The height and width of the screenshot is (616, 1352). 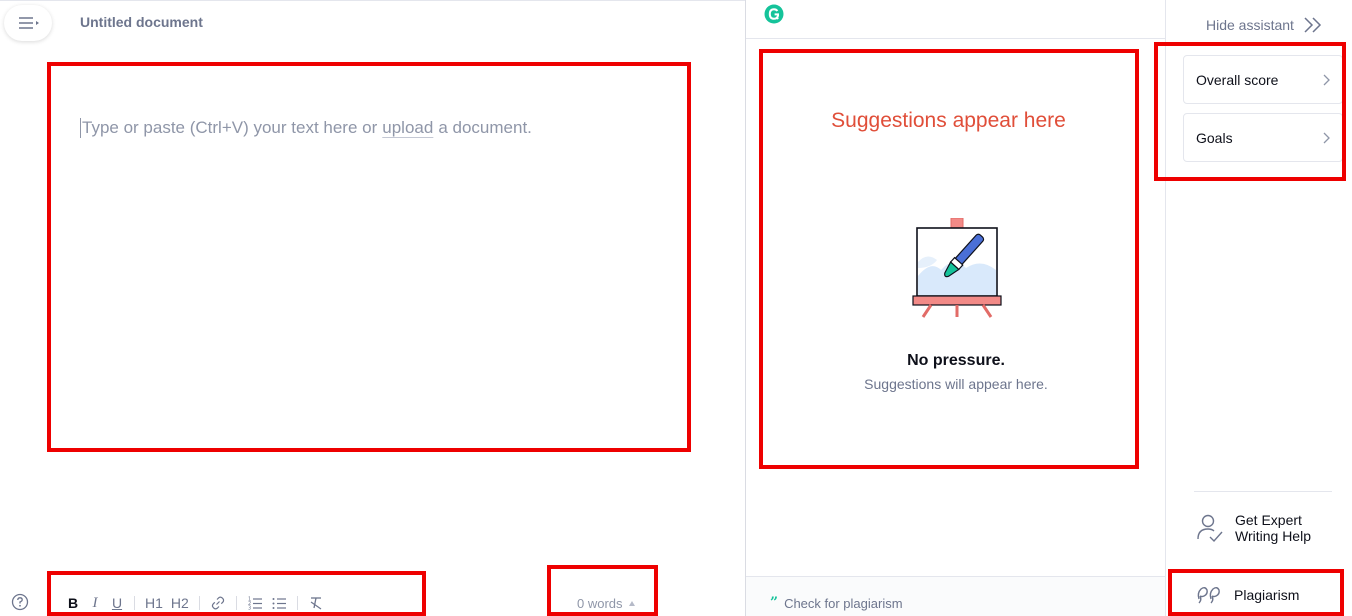 I want to click on clear-format-icon, so click(x=316, y=603).